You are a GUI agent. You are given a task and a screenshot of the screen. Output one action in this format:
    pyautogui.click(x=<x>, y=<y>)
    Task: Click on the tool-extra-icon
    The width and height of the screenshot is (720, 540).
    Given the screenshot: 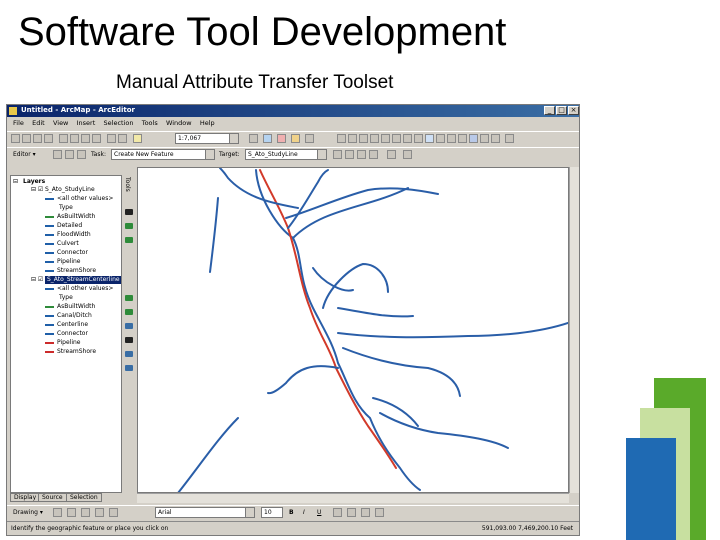 What is the action you would take?
    pyautogui.click(x=509, y=138)
    